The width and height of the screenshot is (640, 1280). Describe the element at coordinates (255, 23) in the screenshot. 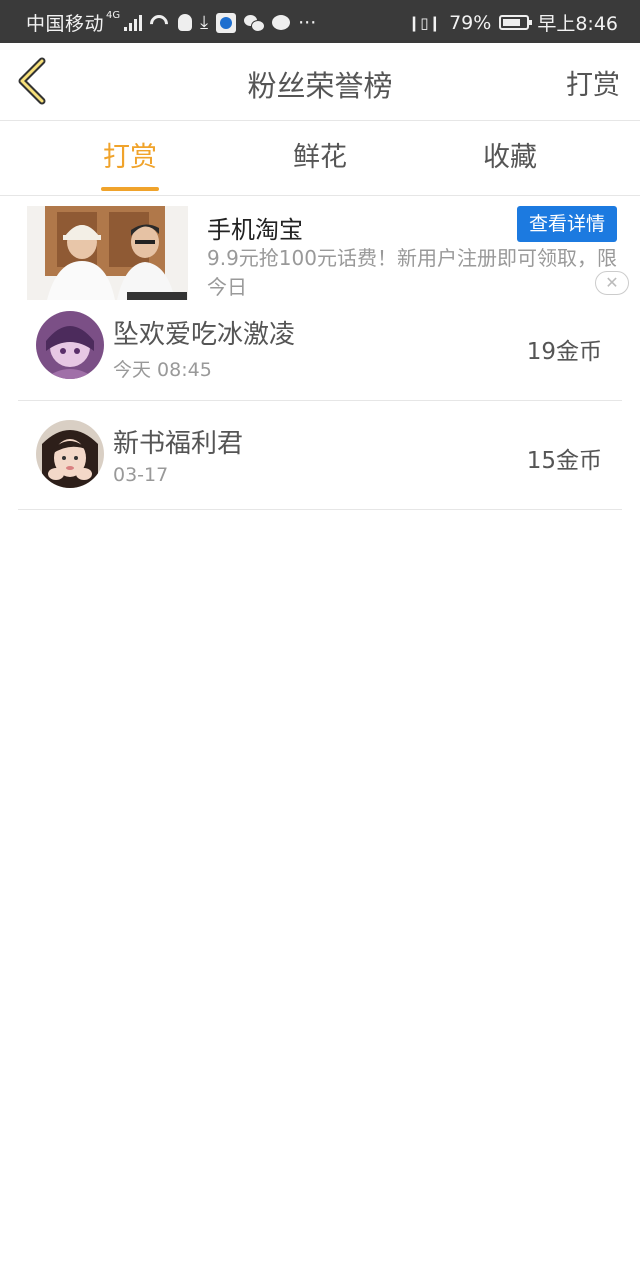

I see `wechat-icon` at that location.